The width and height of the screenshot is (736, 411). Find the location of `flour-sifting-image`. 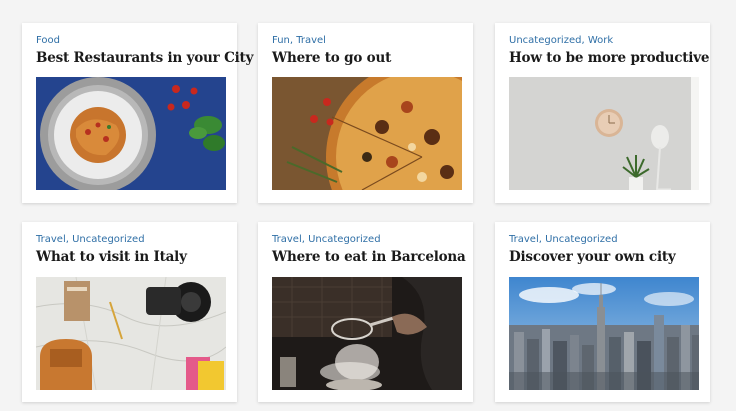

flour-sifting-image is located at coordinates (367, 333).